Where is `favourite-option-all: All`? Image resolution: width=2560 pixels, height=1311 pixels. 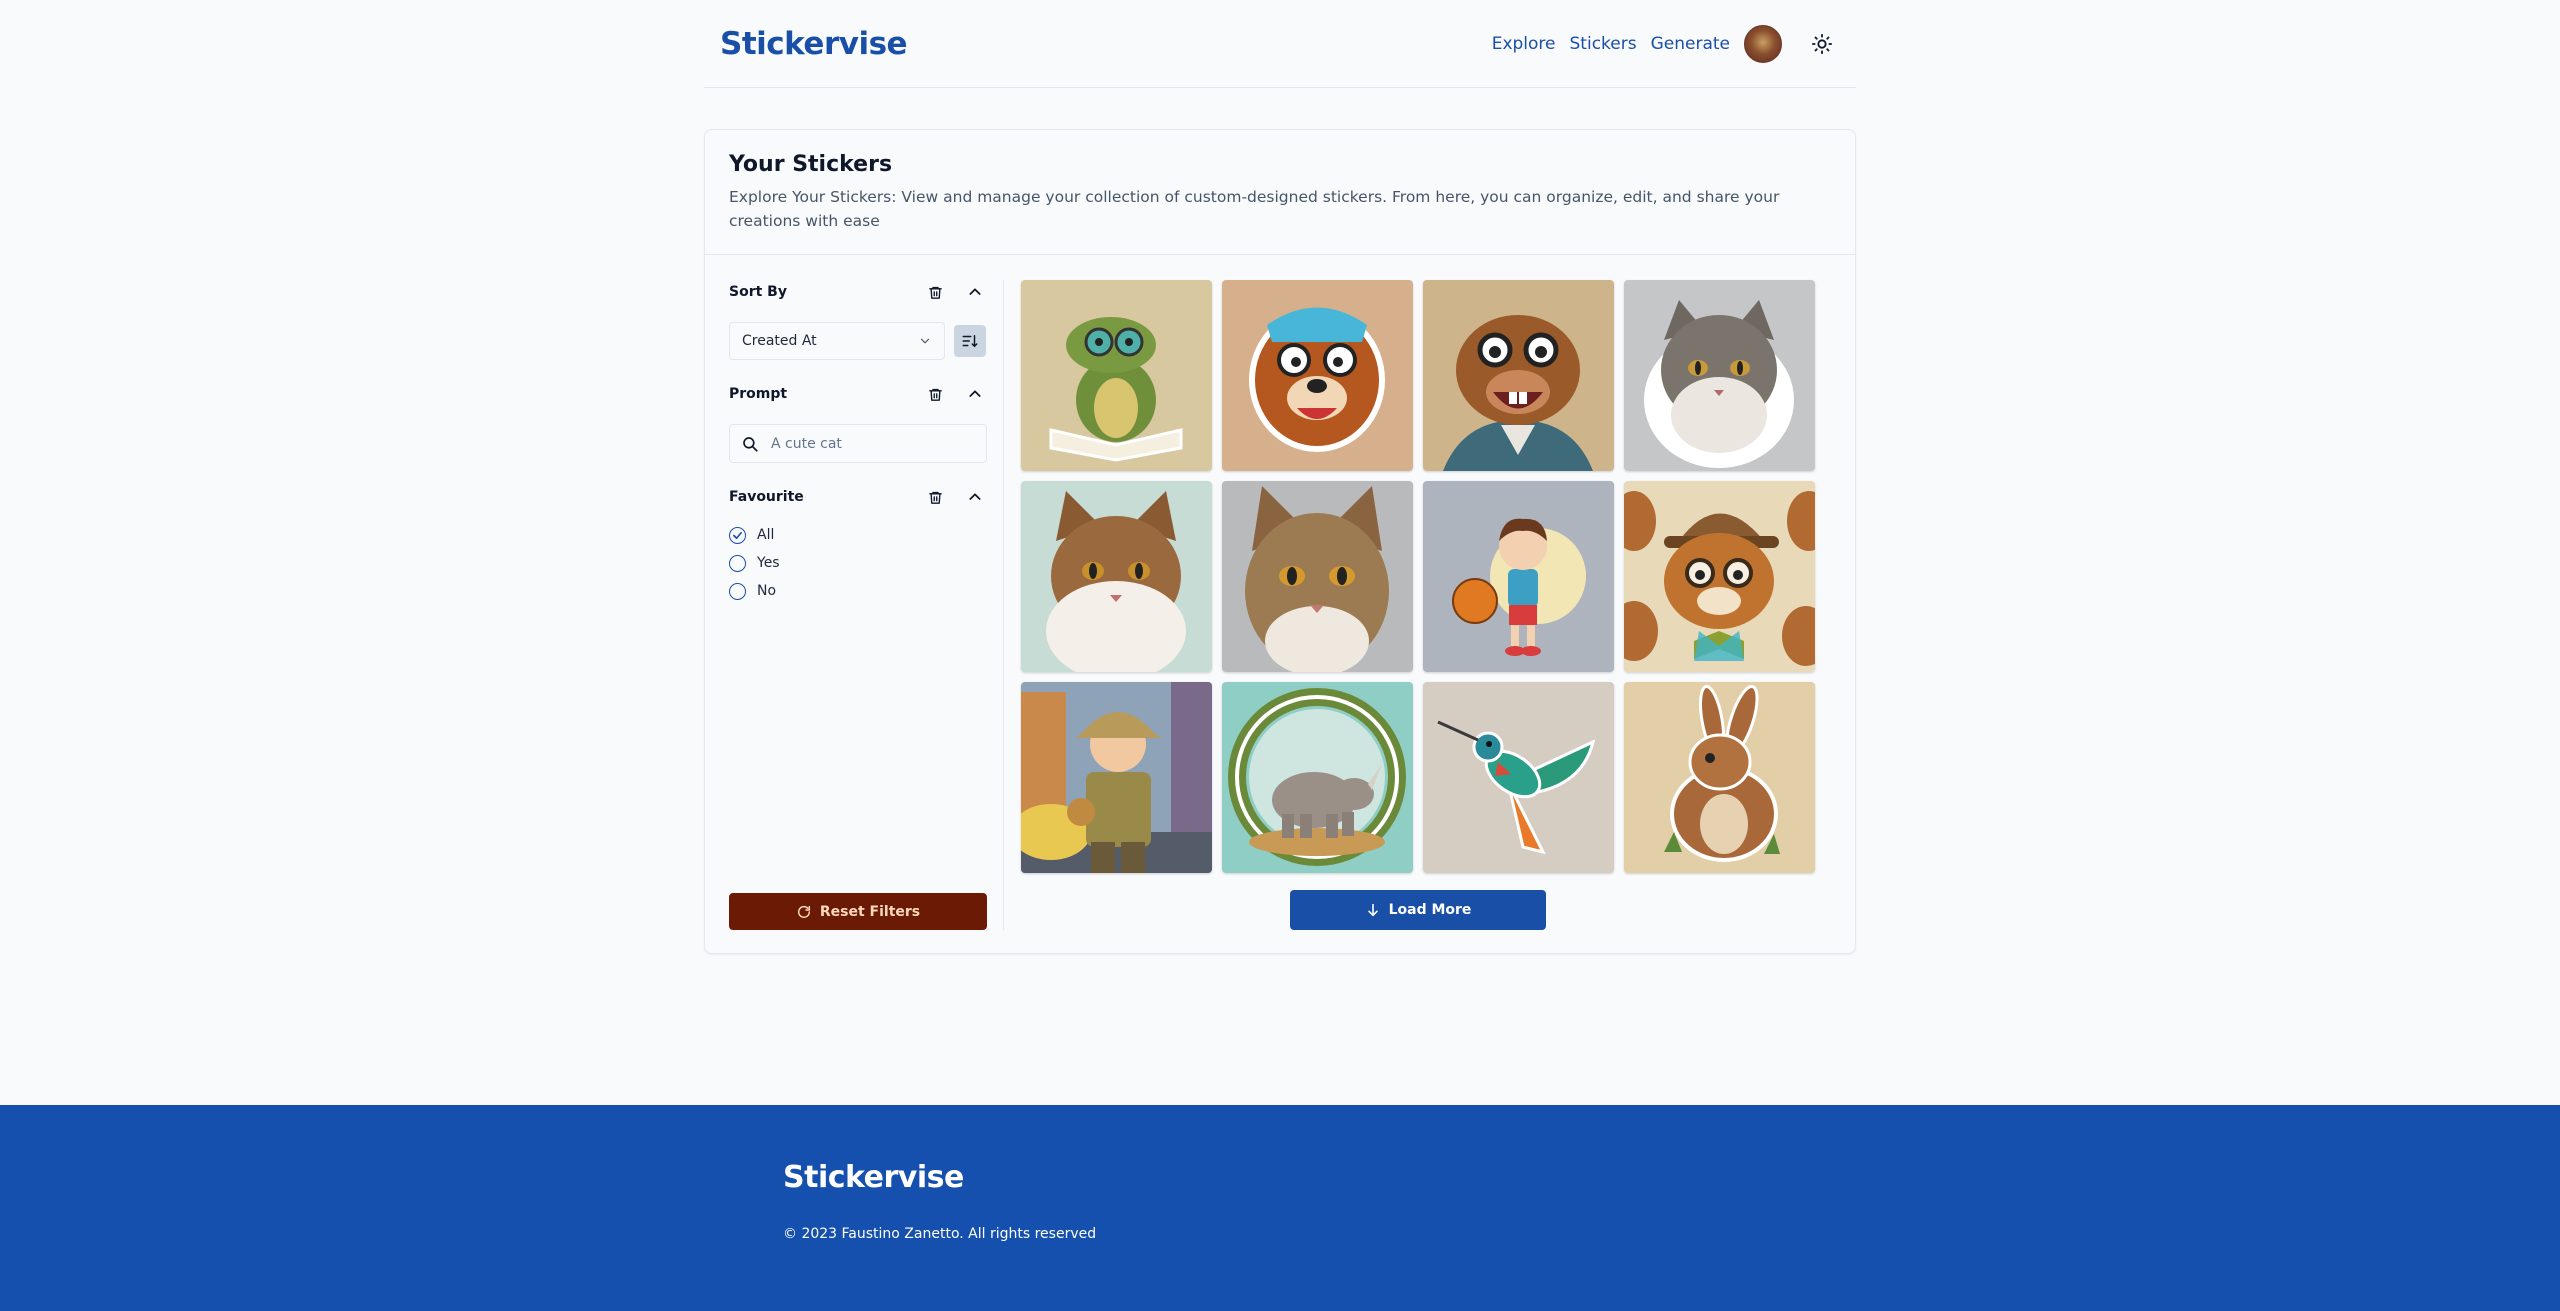
favourite-option-all: All is located at coordinates (858, 535).